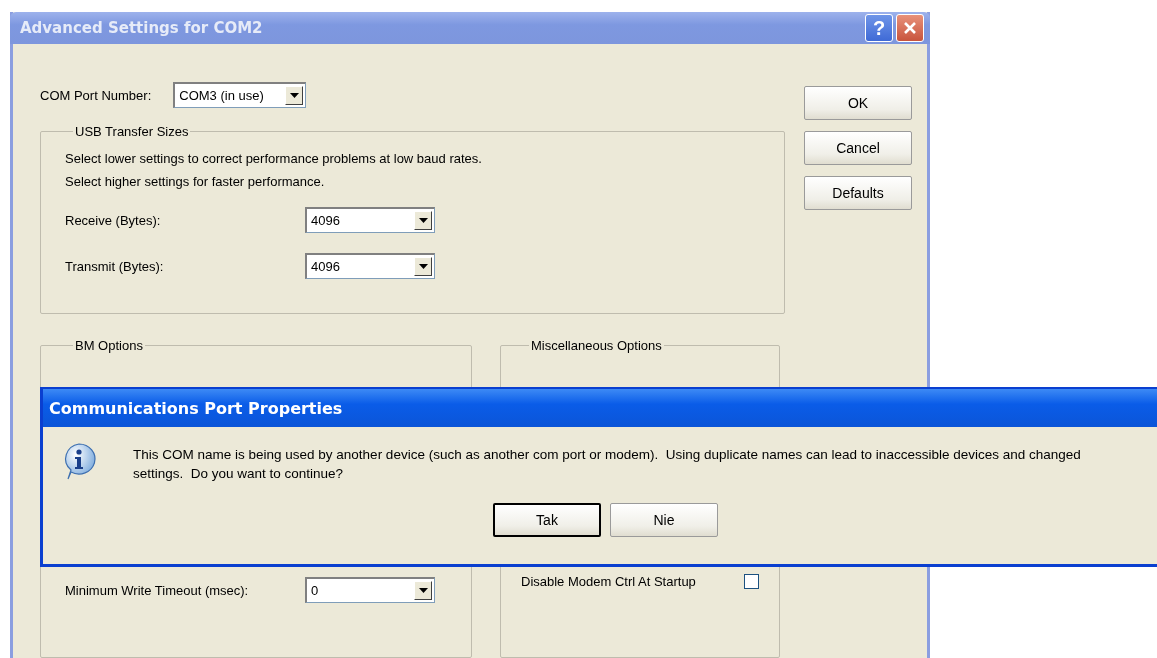 This screenshot has width=1157, height=658. I want to click on dialog-button: Cancel, so click(858, 148).